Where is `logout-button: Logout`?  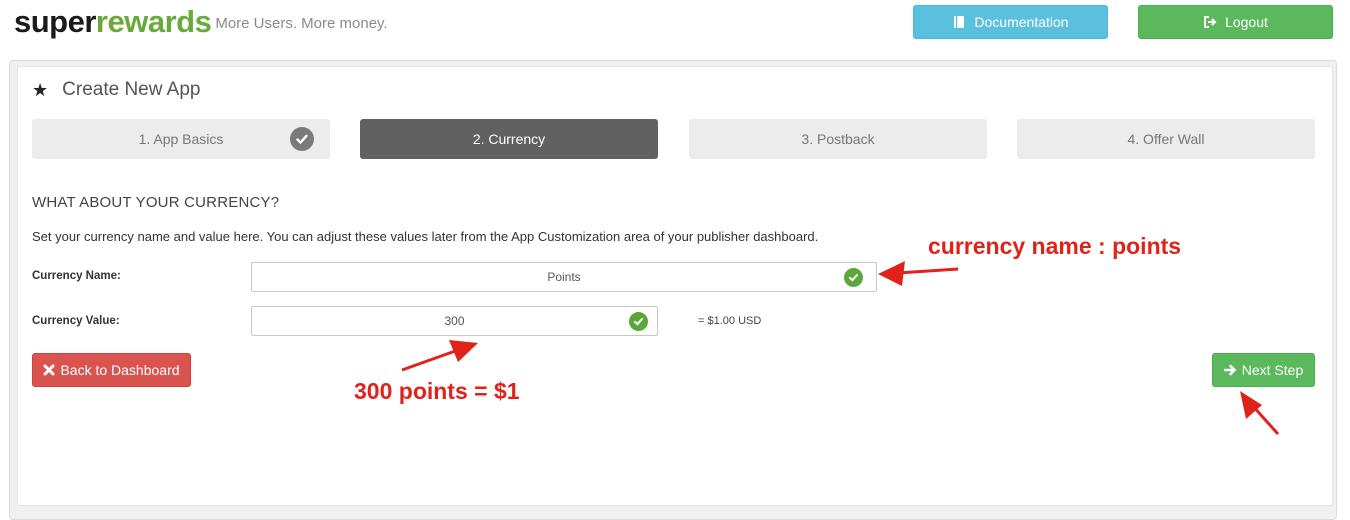 logout-button: Logout is located at coordinates (1235, 22).